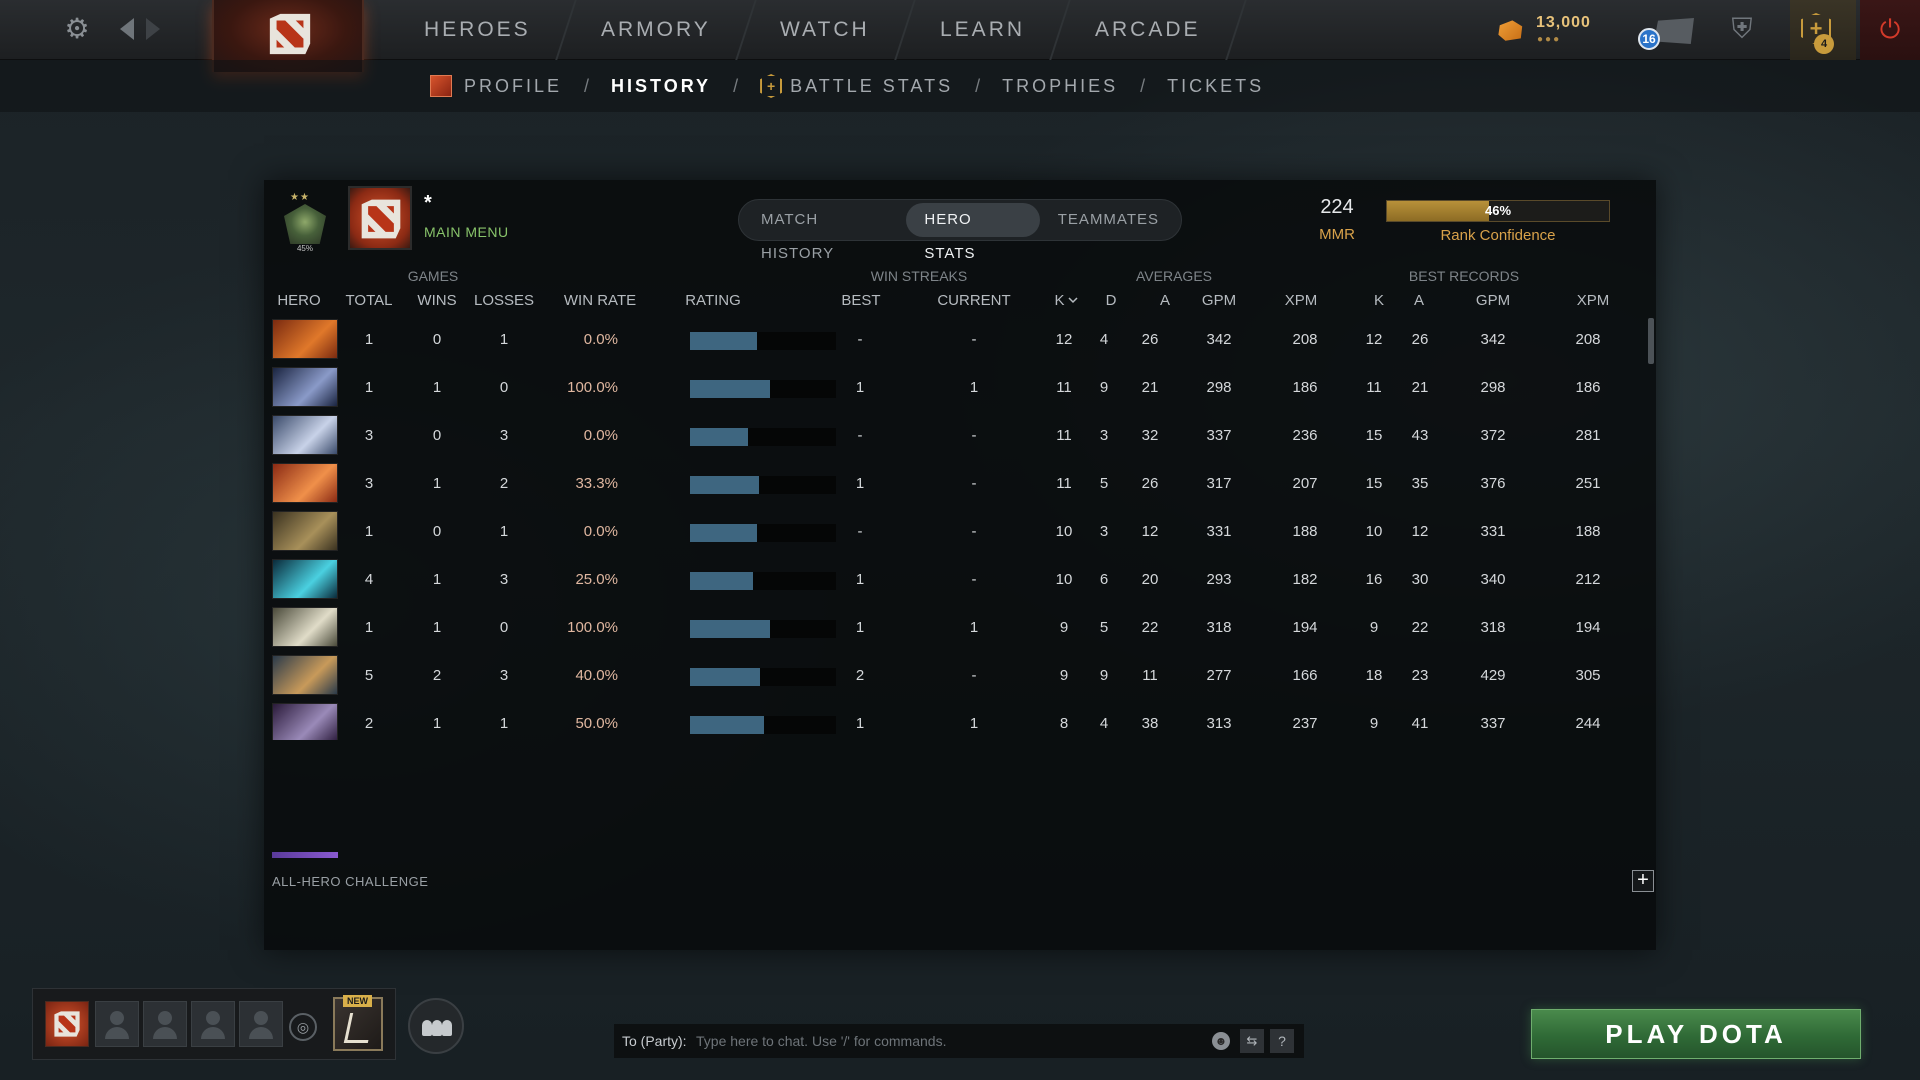 This screenshot has width=1920, height=1080. I want to click on player-subtitle: MAIN MENU, so click(466, 232).